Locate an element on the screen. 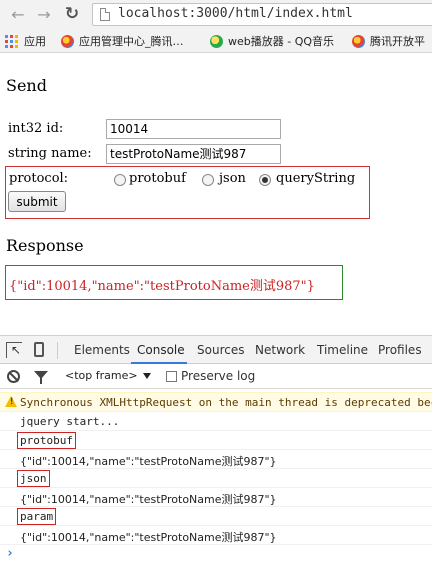  inspect-element-icon is located at coordinates (14, 350).